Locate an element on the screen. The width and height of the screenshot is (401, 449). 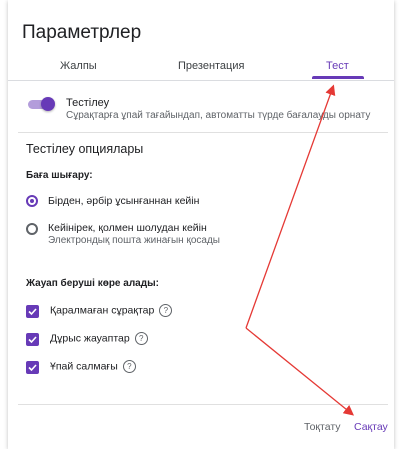
release-later-radio is located at coordinates (32, 229).